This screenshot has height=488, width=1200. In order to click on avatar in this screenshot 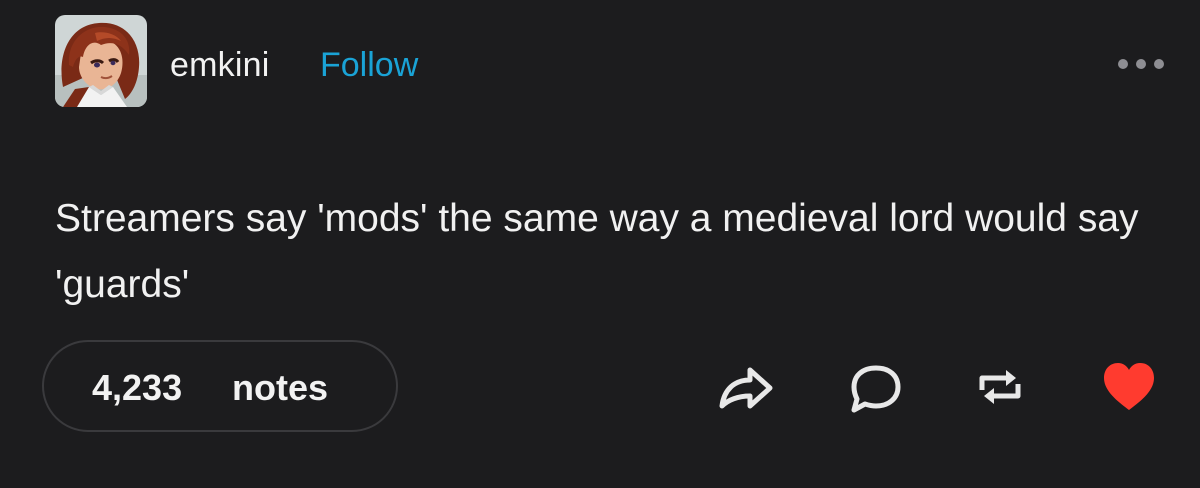, I will do `click(101, 61)`.